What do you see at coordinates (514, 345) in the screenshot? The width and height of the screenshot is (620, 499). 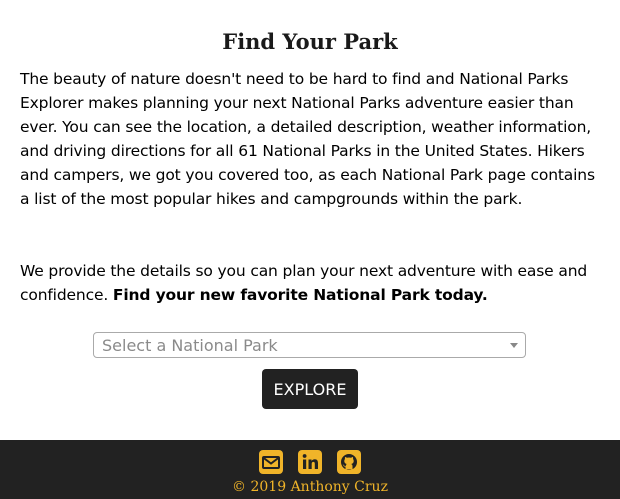 I see `chevron-down-icon` at bounding box center [514, 345].